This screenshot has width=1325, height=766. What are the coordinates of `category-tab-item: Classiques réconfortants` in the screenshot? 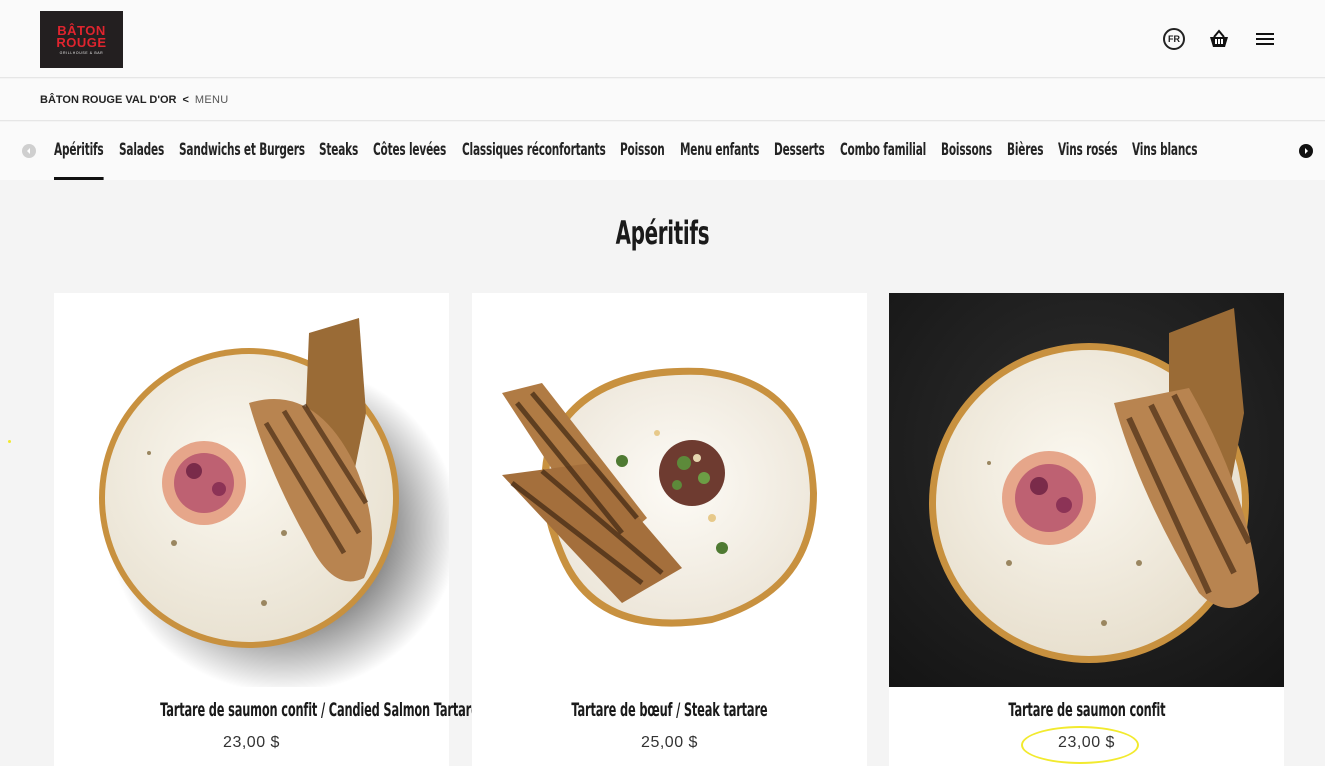 It's located at (541, 151).